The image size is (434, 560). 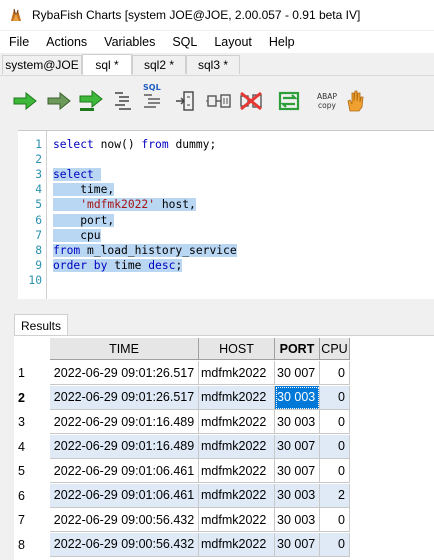 What do you see at coordinates (38, 144) in the screenshot?
I see `line-number: 1` at bounding box center [38, 144].